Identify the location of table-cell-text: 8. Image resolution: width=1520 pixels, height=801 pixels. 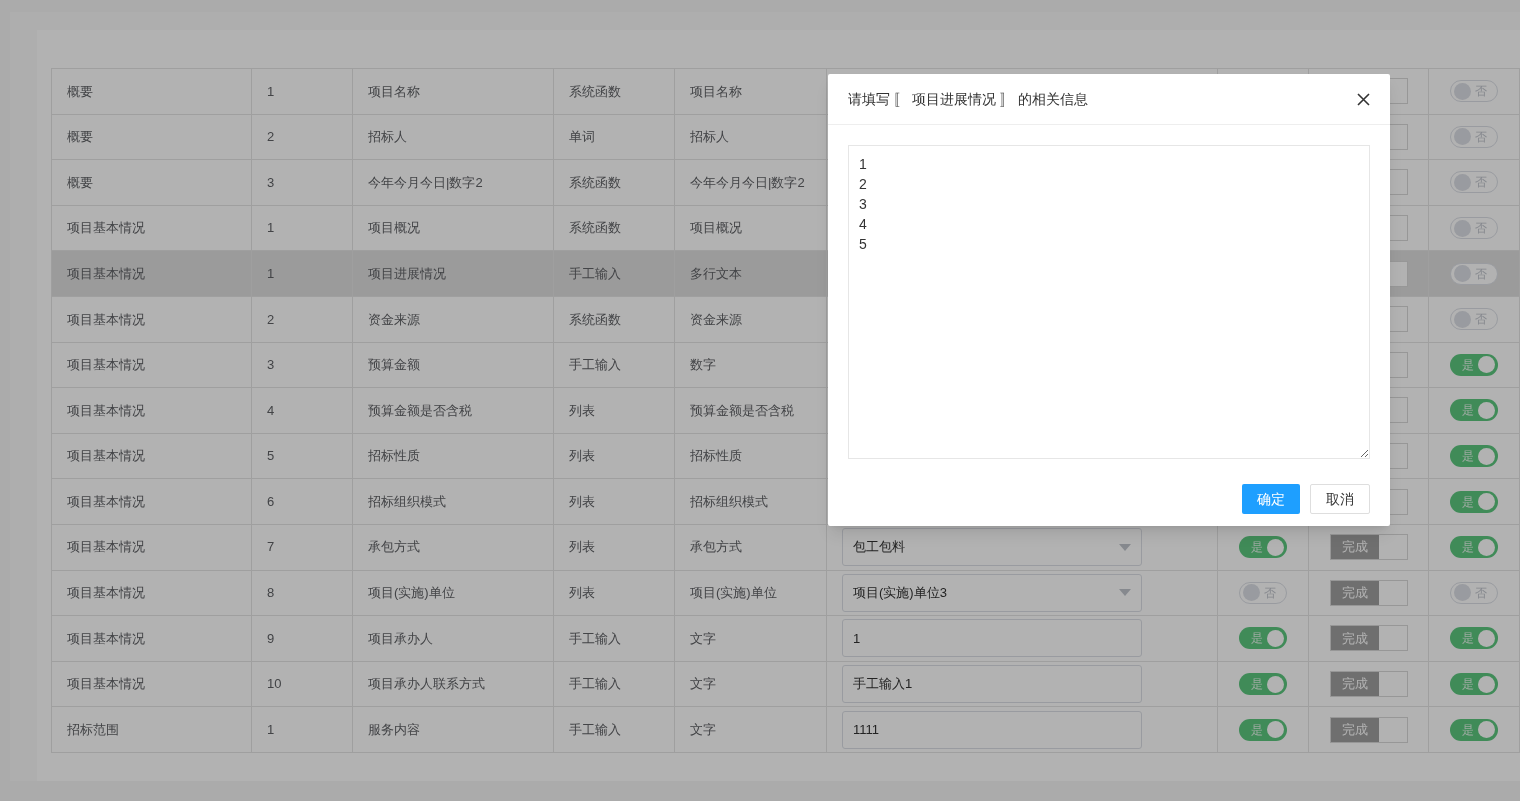
(271, 593).